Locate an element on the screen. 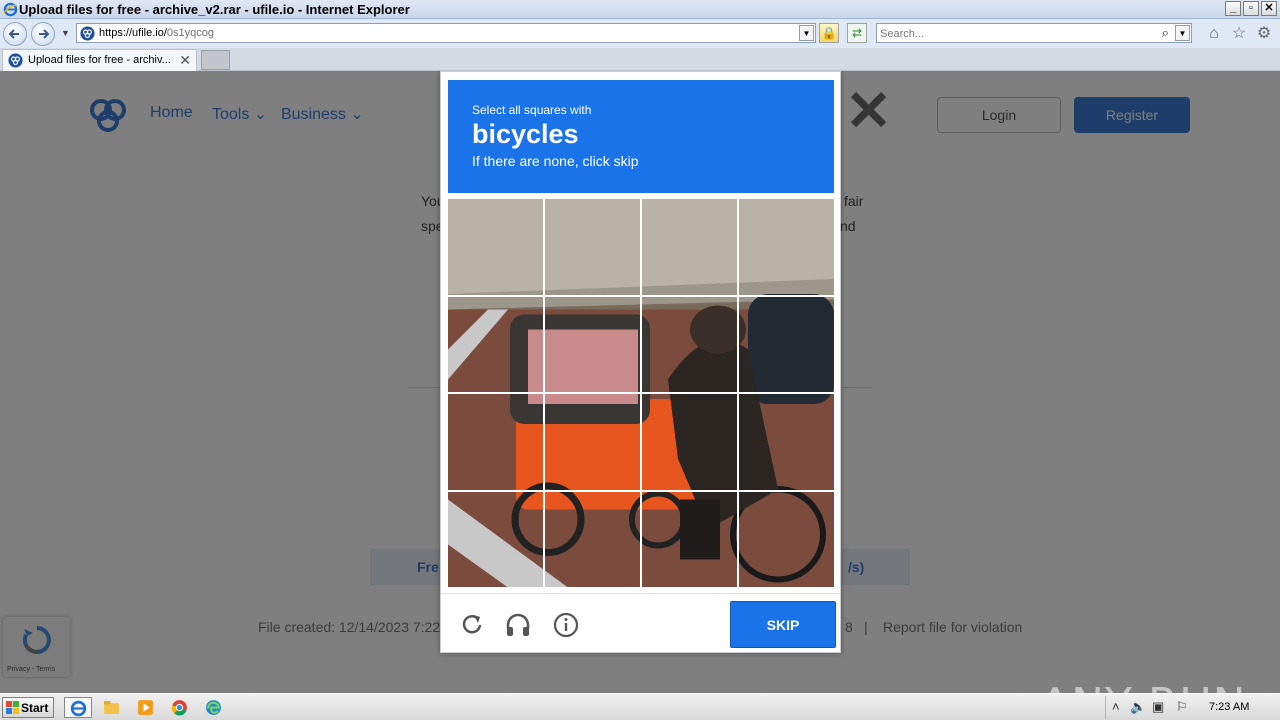  windows-taskbar: Start ˄ 🔈 ▣ ⚐ 7:23 AM is located at coordinates (640, 706).